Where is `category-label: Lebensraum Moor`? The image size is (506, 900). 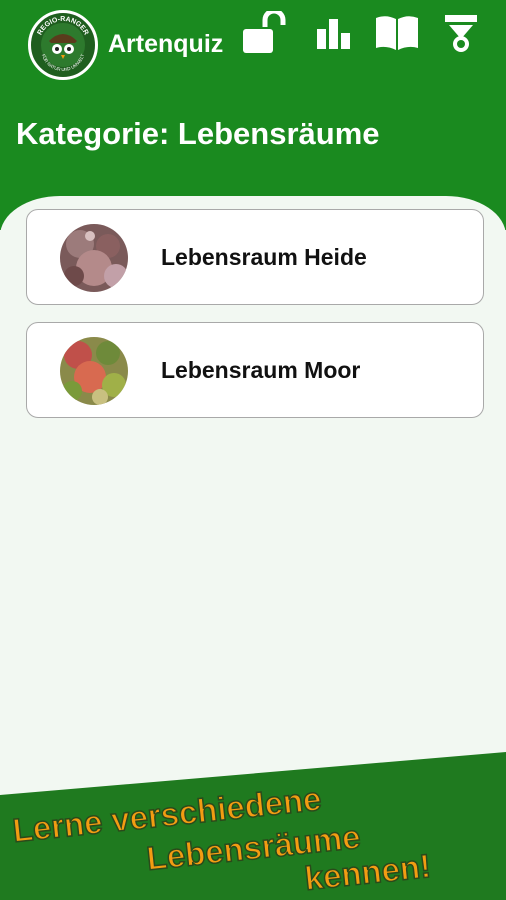 category-label: Lebensraum Moor is located at coordinates (261, 370).